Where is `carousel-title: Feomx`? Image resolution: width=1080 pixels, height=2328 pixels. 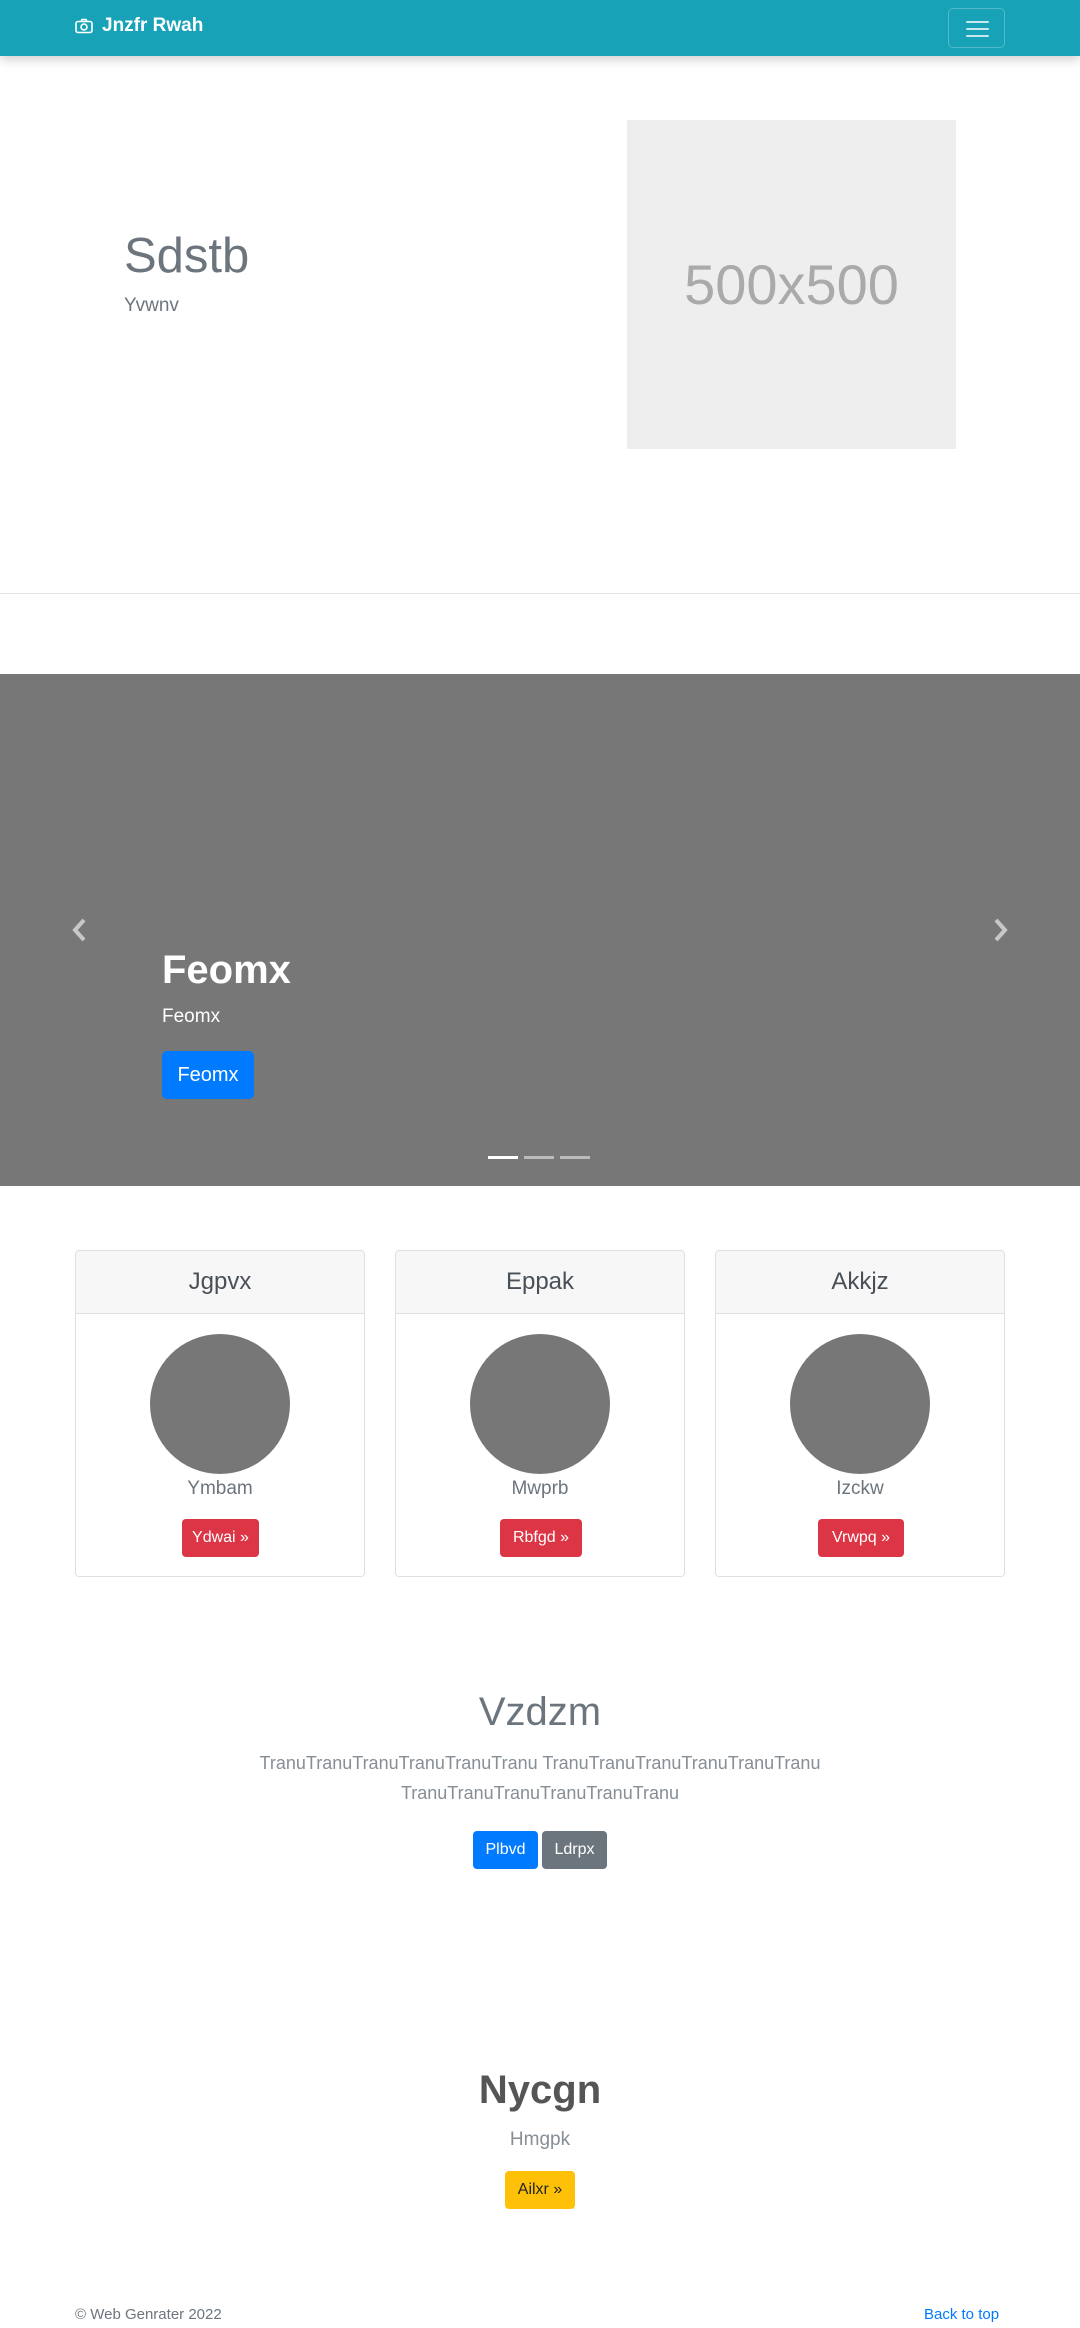
carousel-title: Feomx is located at coordinates (226, 970).